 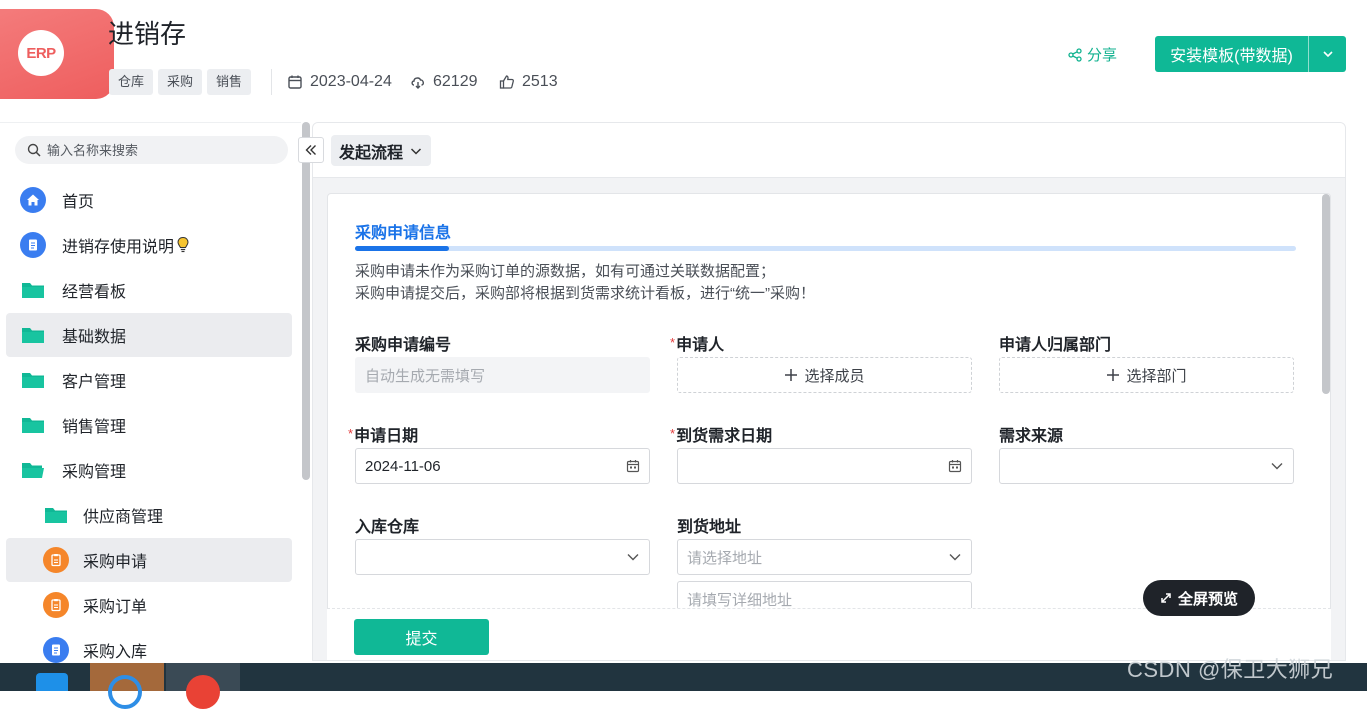 I want to click on request-number-placeholder: 自动生成无需填写, so click(x=425, y=376).